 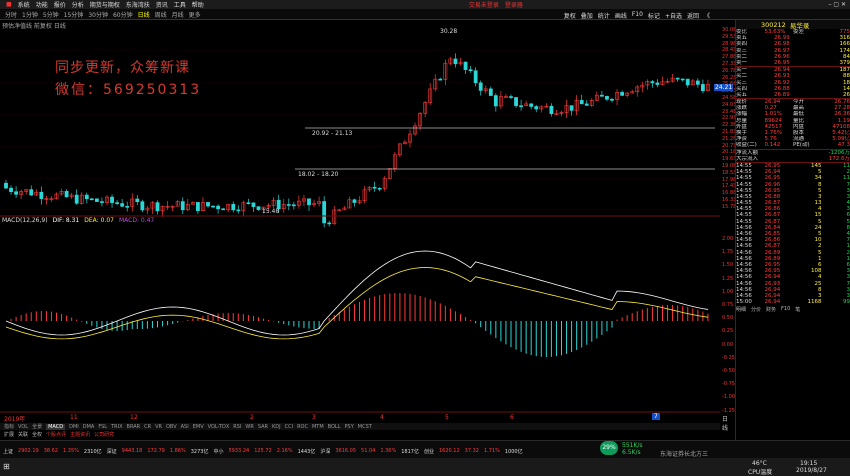 What do you see at coordinates (249, 427) in the screenshot?
I see `indicator-tab-wr: WR` at bounding box center [249, 427].